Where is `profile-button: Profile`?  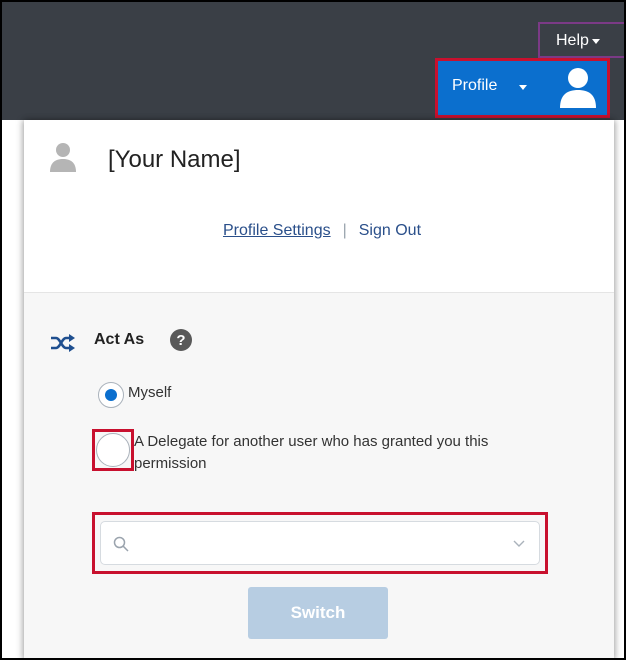
profile-button: Profile is located at coordinates (522, 88).